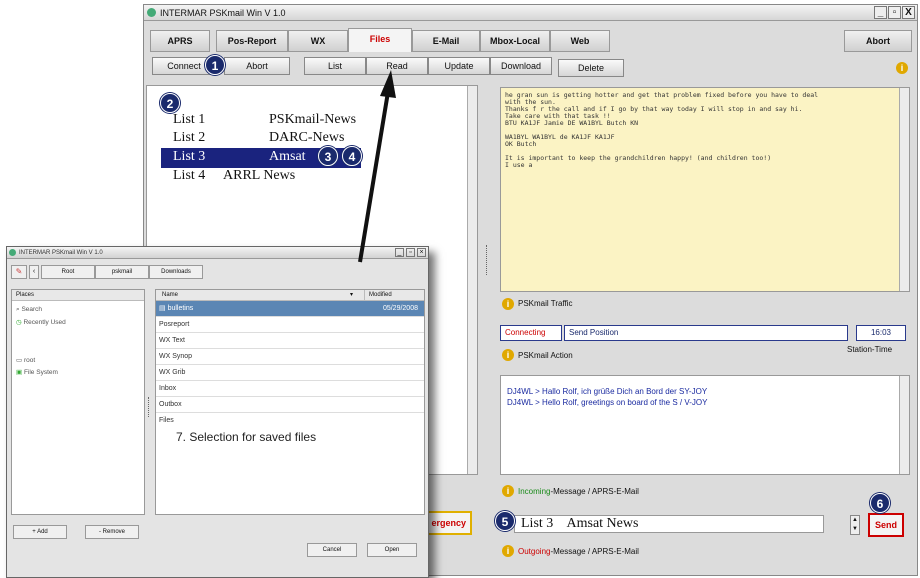  What do you see at coordinates (392, 550) in the screenshot?
I see `open-button: Open` at bounding box center [392, 550].